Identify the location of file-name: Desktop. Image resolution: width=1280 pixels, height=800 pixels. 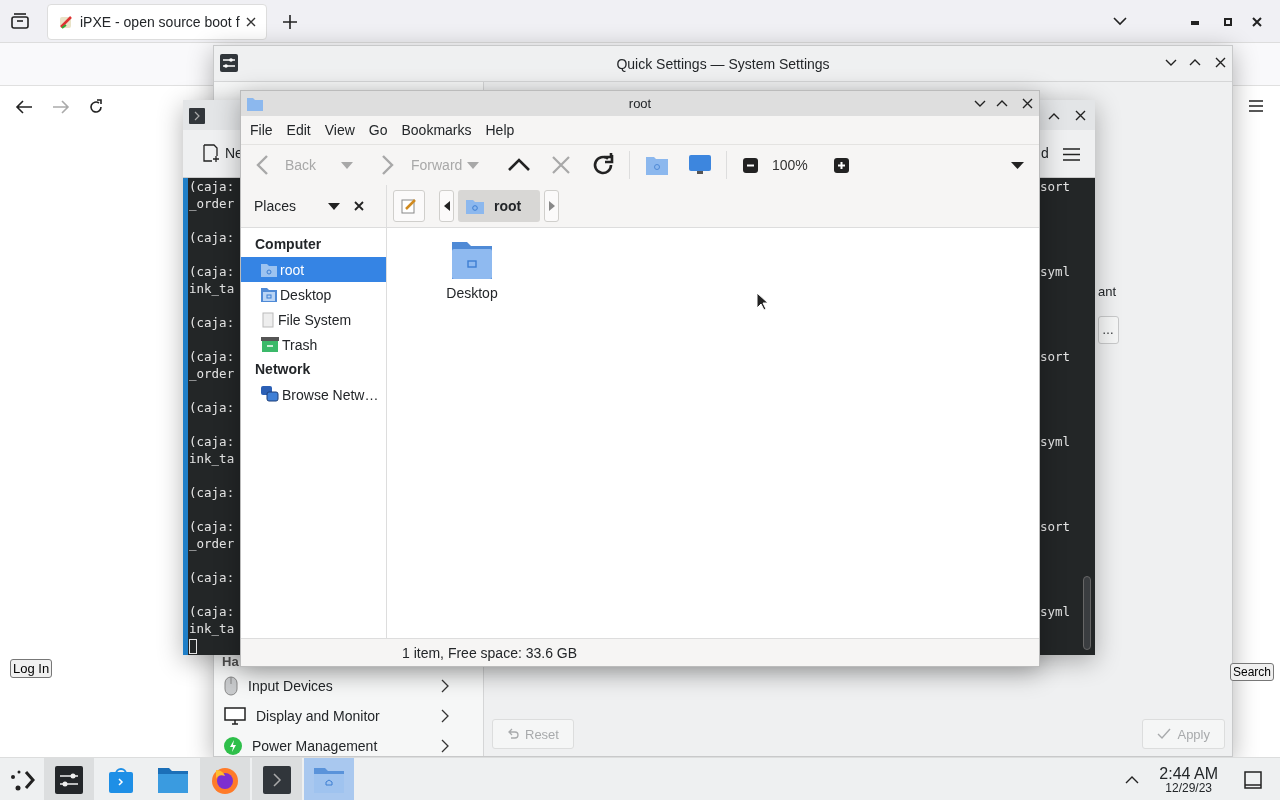
(472, 293).